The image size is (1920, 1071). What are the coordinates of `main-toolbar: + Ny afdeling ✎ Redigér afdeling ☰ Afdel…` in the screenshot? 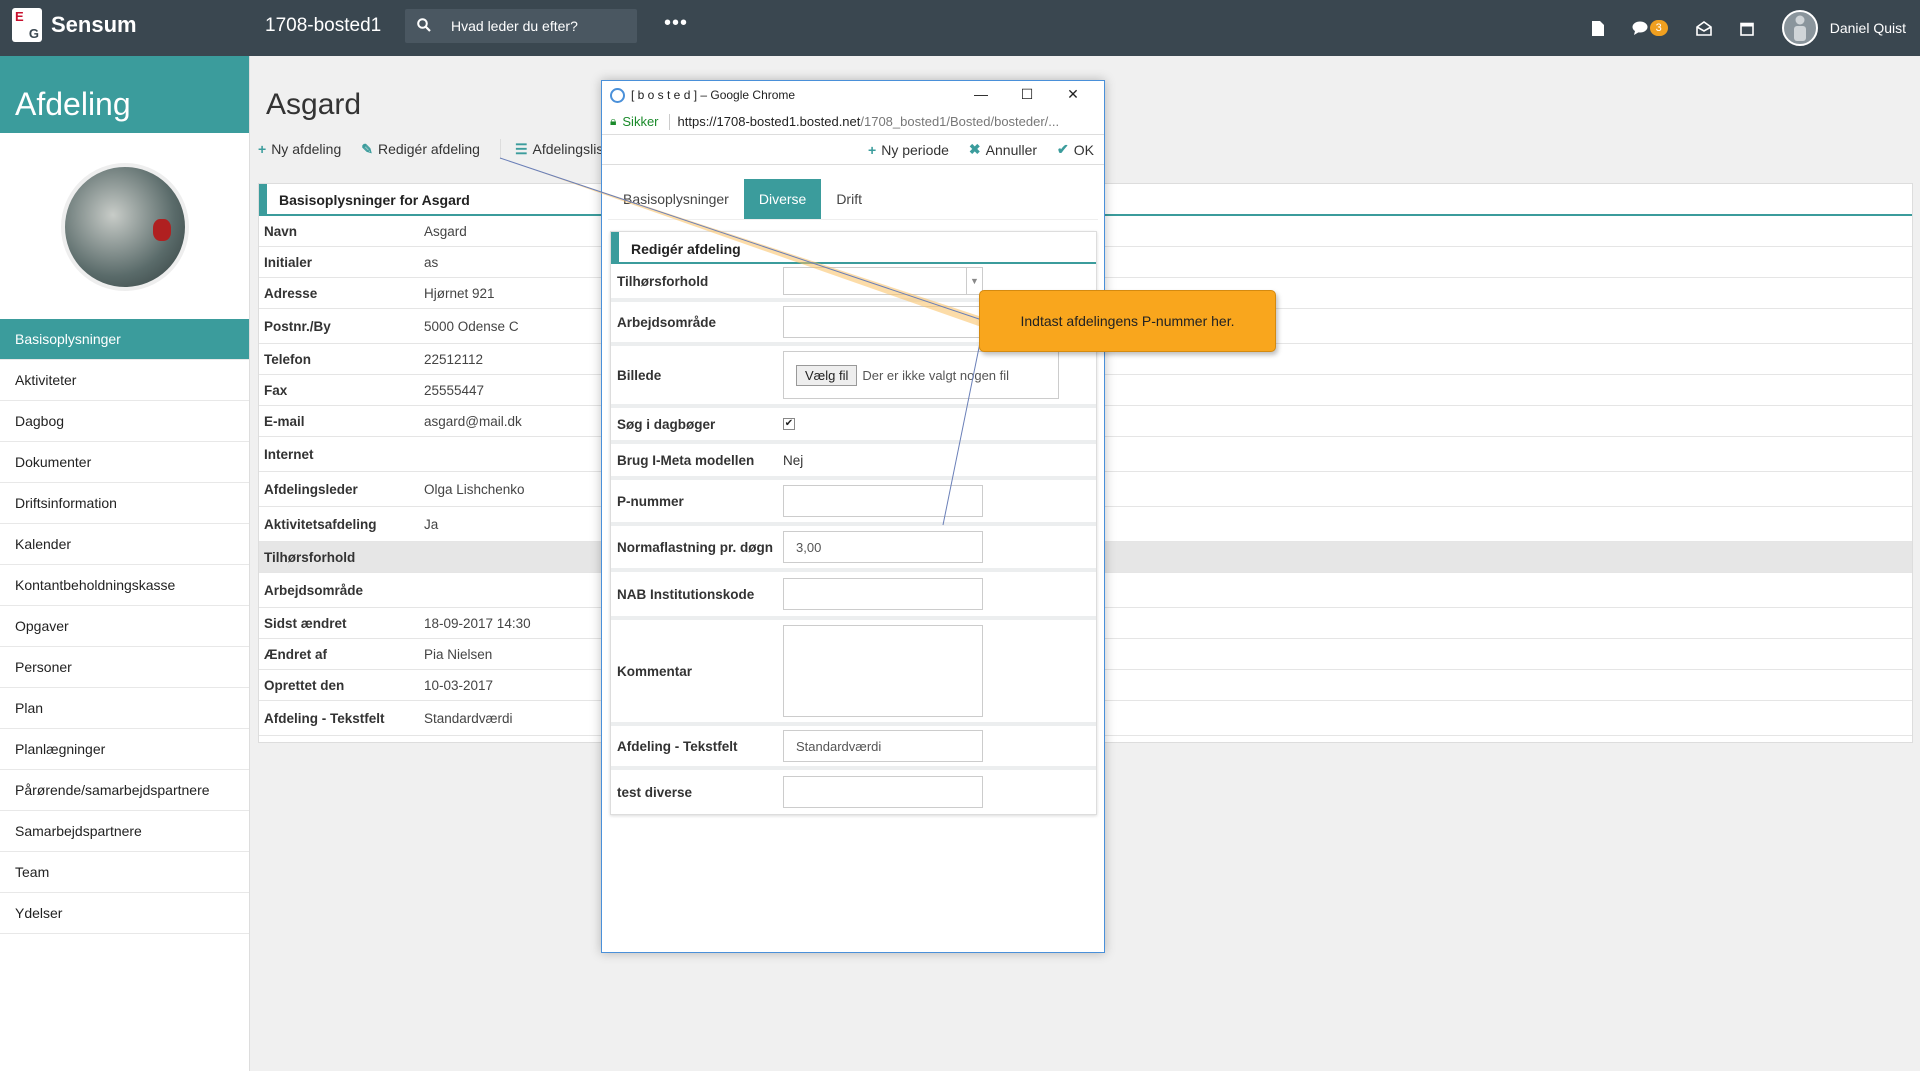 It's located at (442, 149).